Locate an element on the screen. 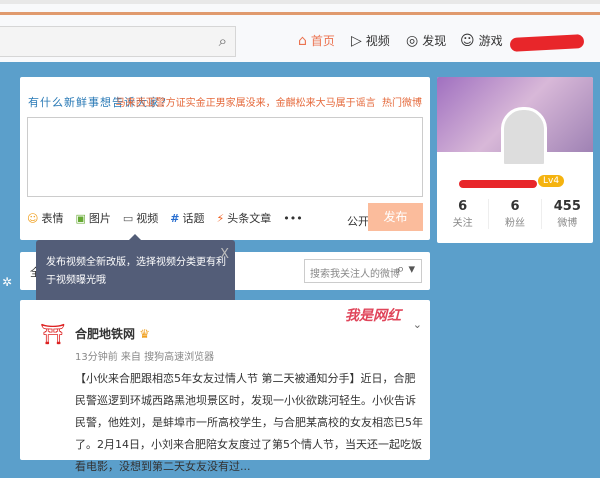 The width and height of the screenshot is (600, 478). gamepad-icon: ☺ is located at coordinates (467, 40).